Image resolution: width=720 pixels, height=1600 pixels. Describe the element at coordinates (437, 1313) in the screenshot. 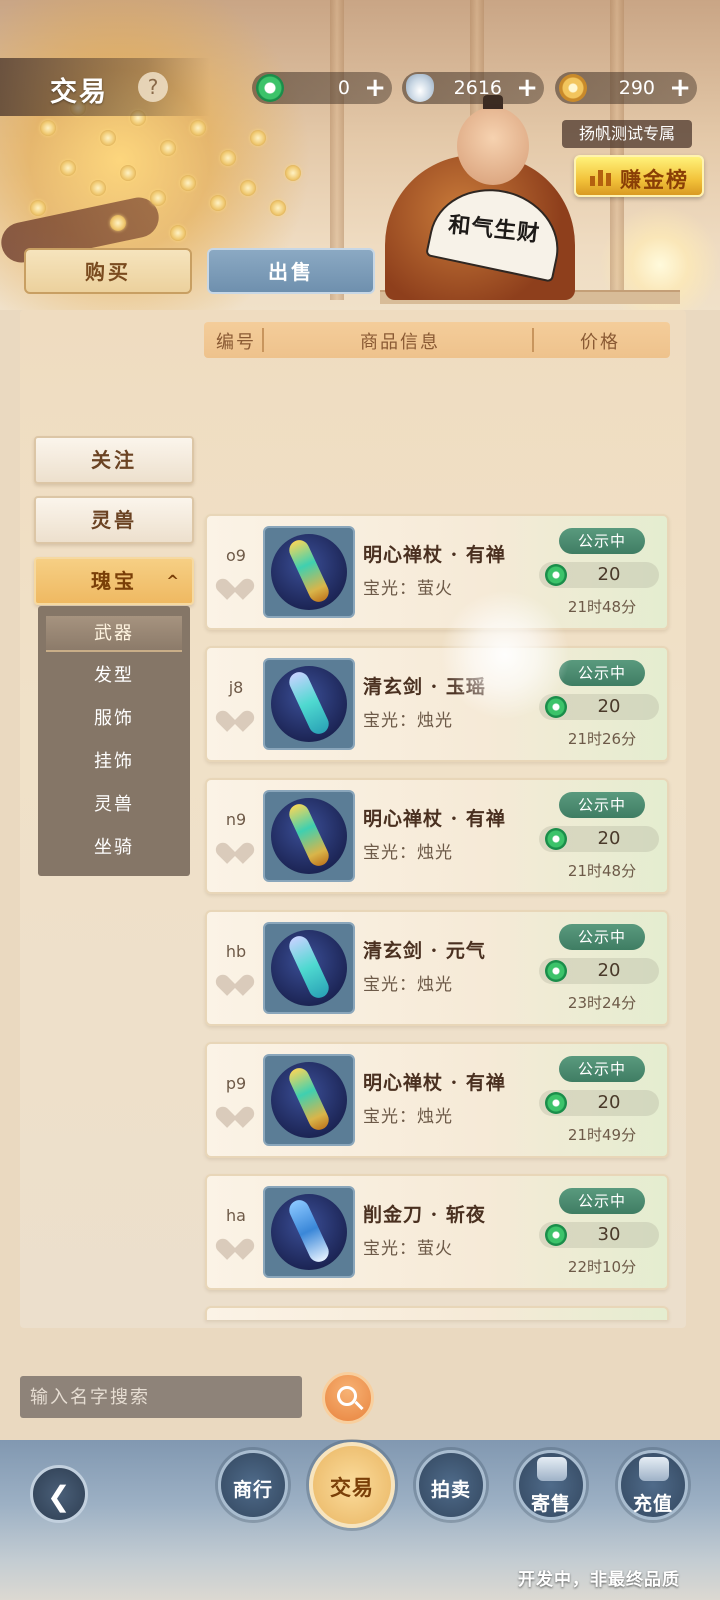

I see `listing-row-partial` at that location.